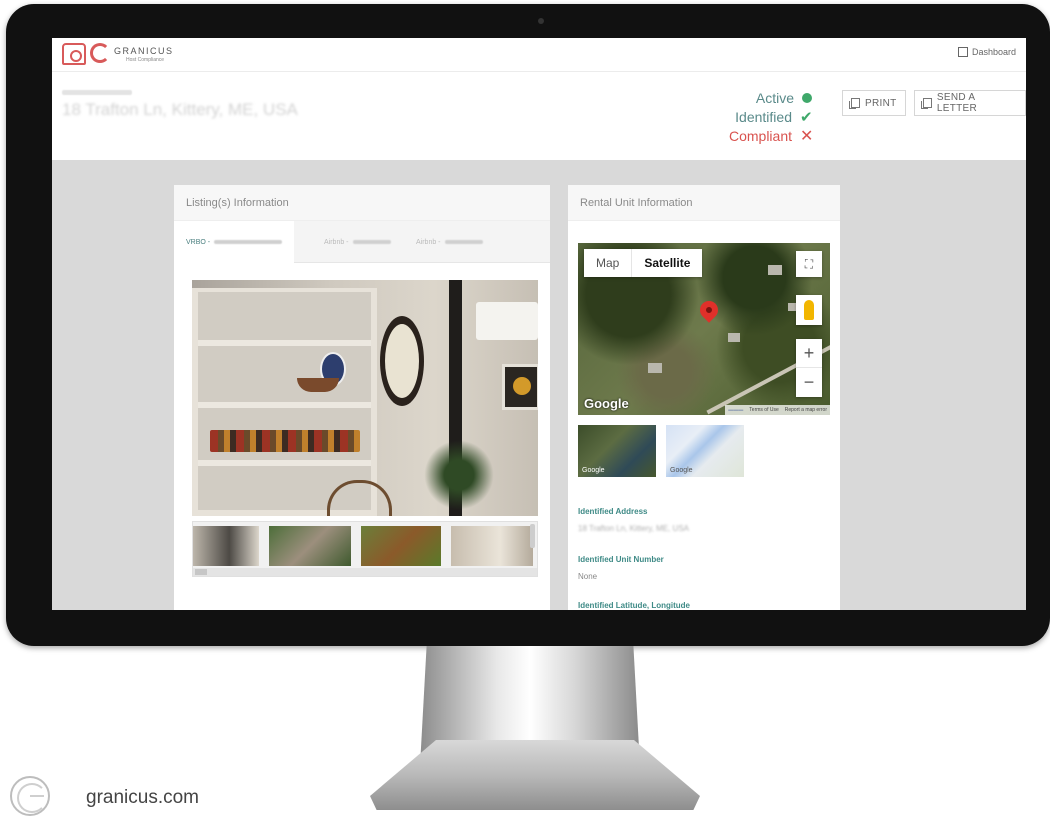  I want to click on granicus-g-icon, so click(100, 53).